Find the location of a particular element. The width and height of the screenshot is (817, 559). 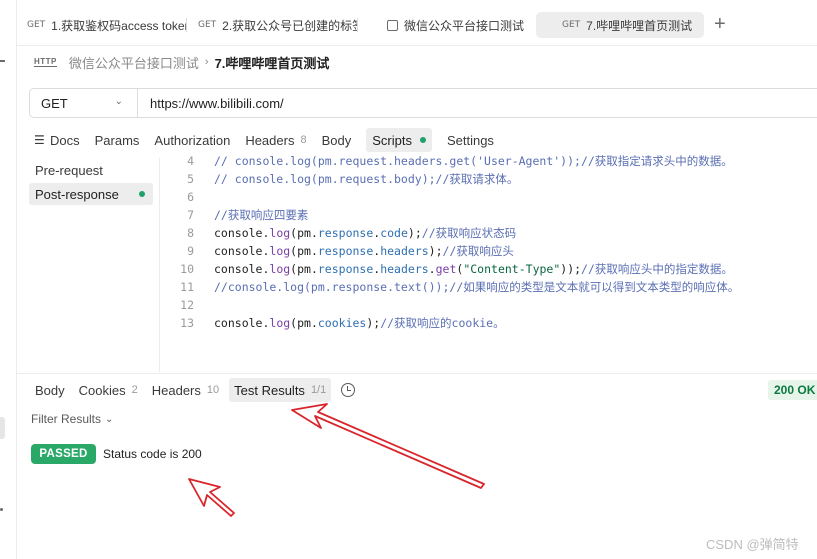

tab-collection: 微信公众平台接口测试 is located at coordinates (462, 25).